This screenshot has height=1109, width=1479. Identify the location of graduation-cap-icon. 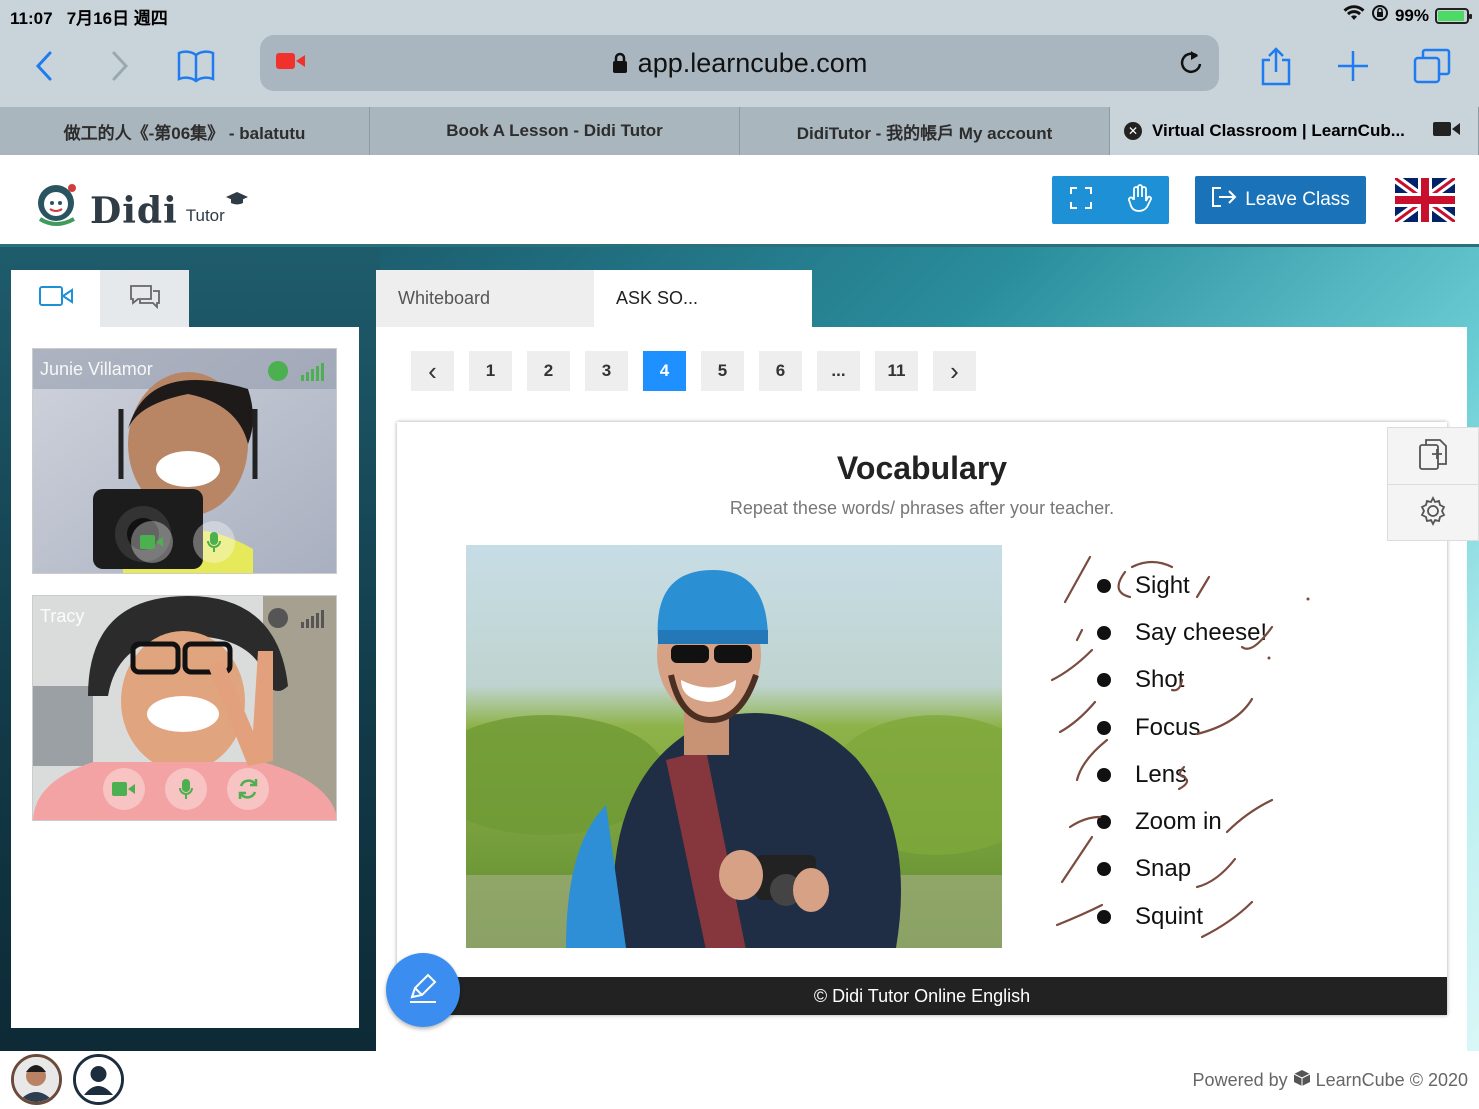
(237, 200).